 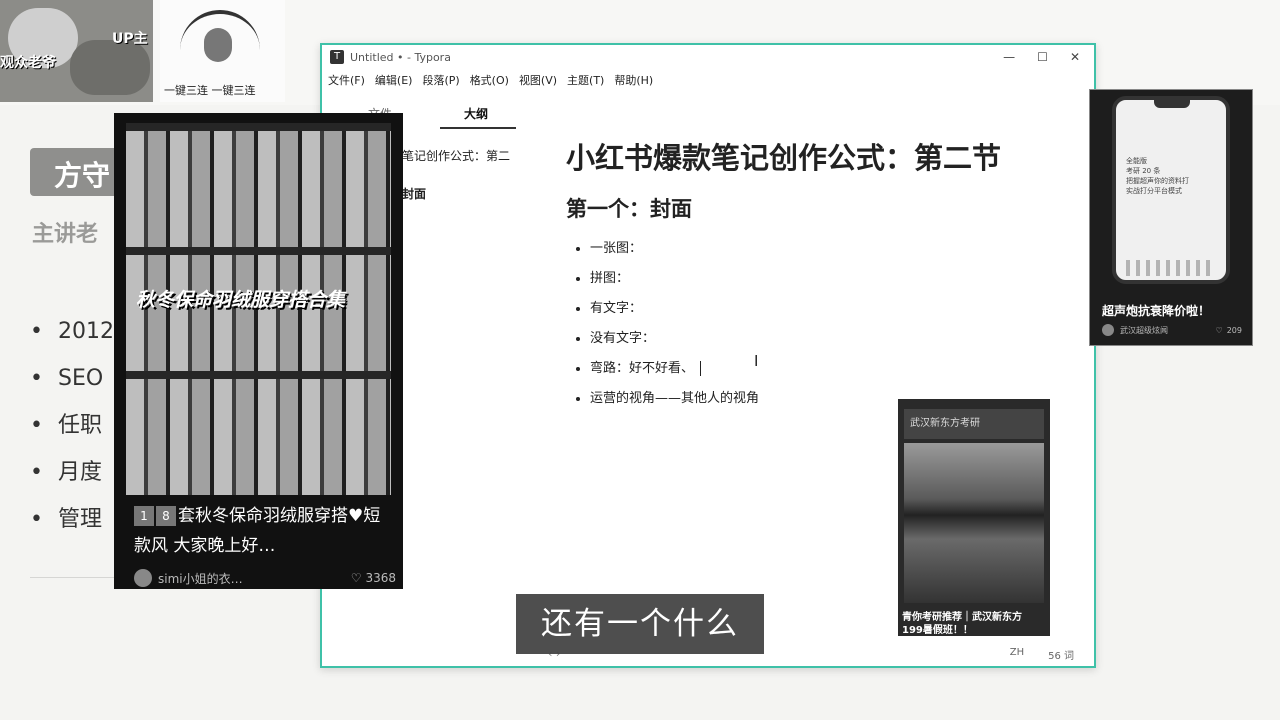 What do you see at coordinates (1075, 57) in the screenshot?
I see `close-icon: ✕` at bounding box center [1075, 57].